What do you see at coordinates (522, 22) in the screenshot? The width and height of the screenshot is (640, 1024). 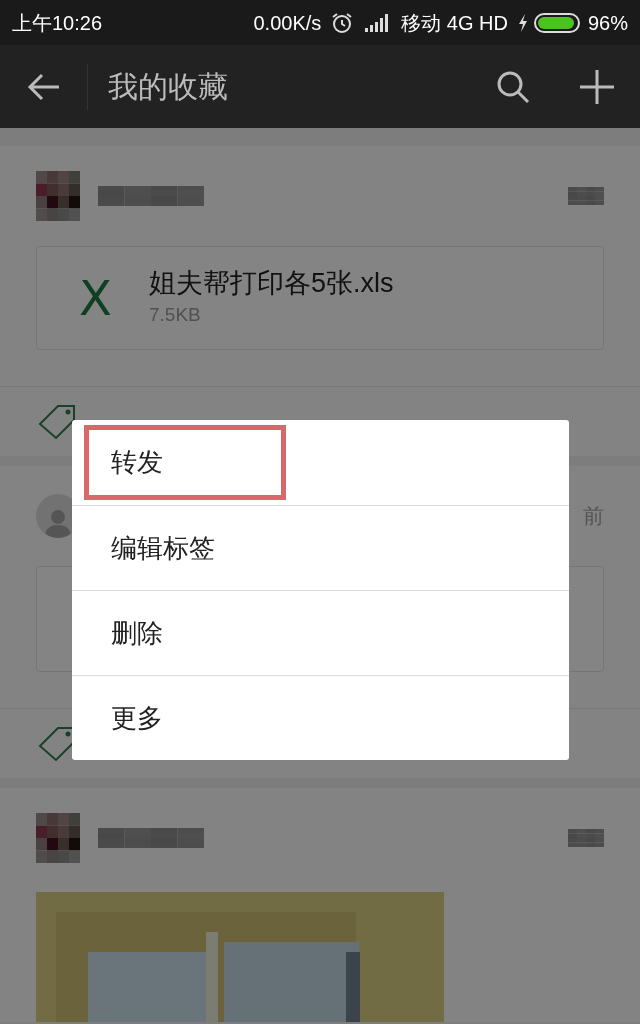 I see `charging-icon` at bounding box center [522, 22].